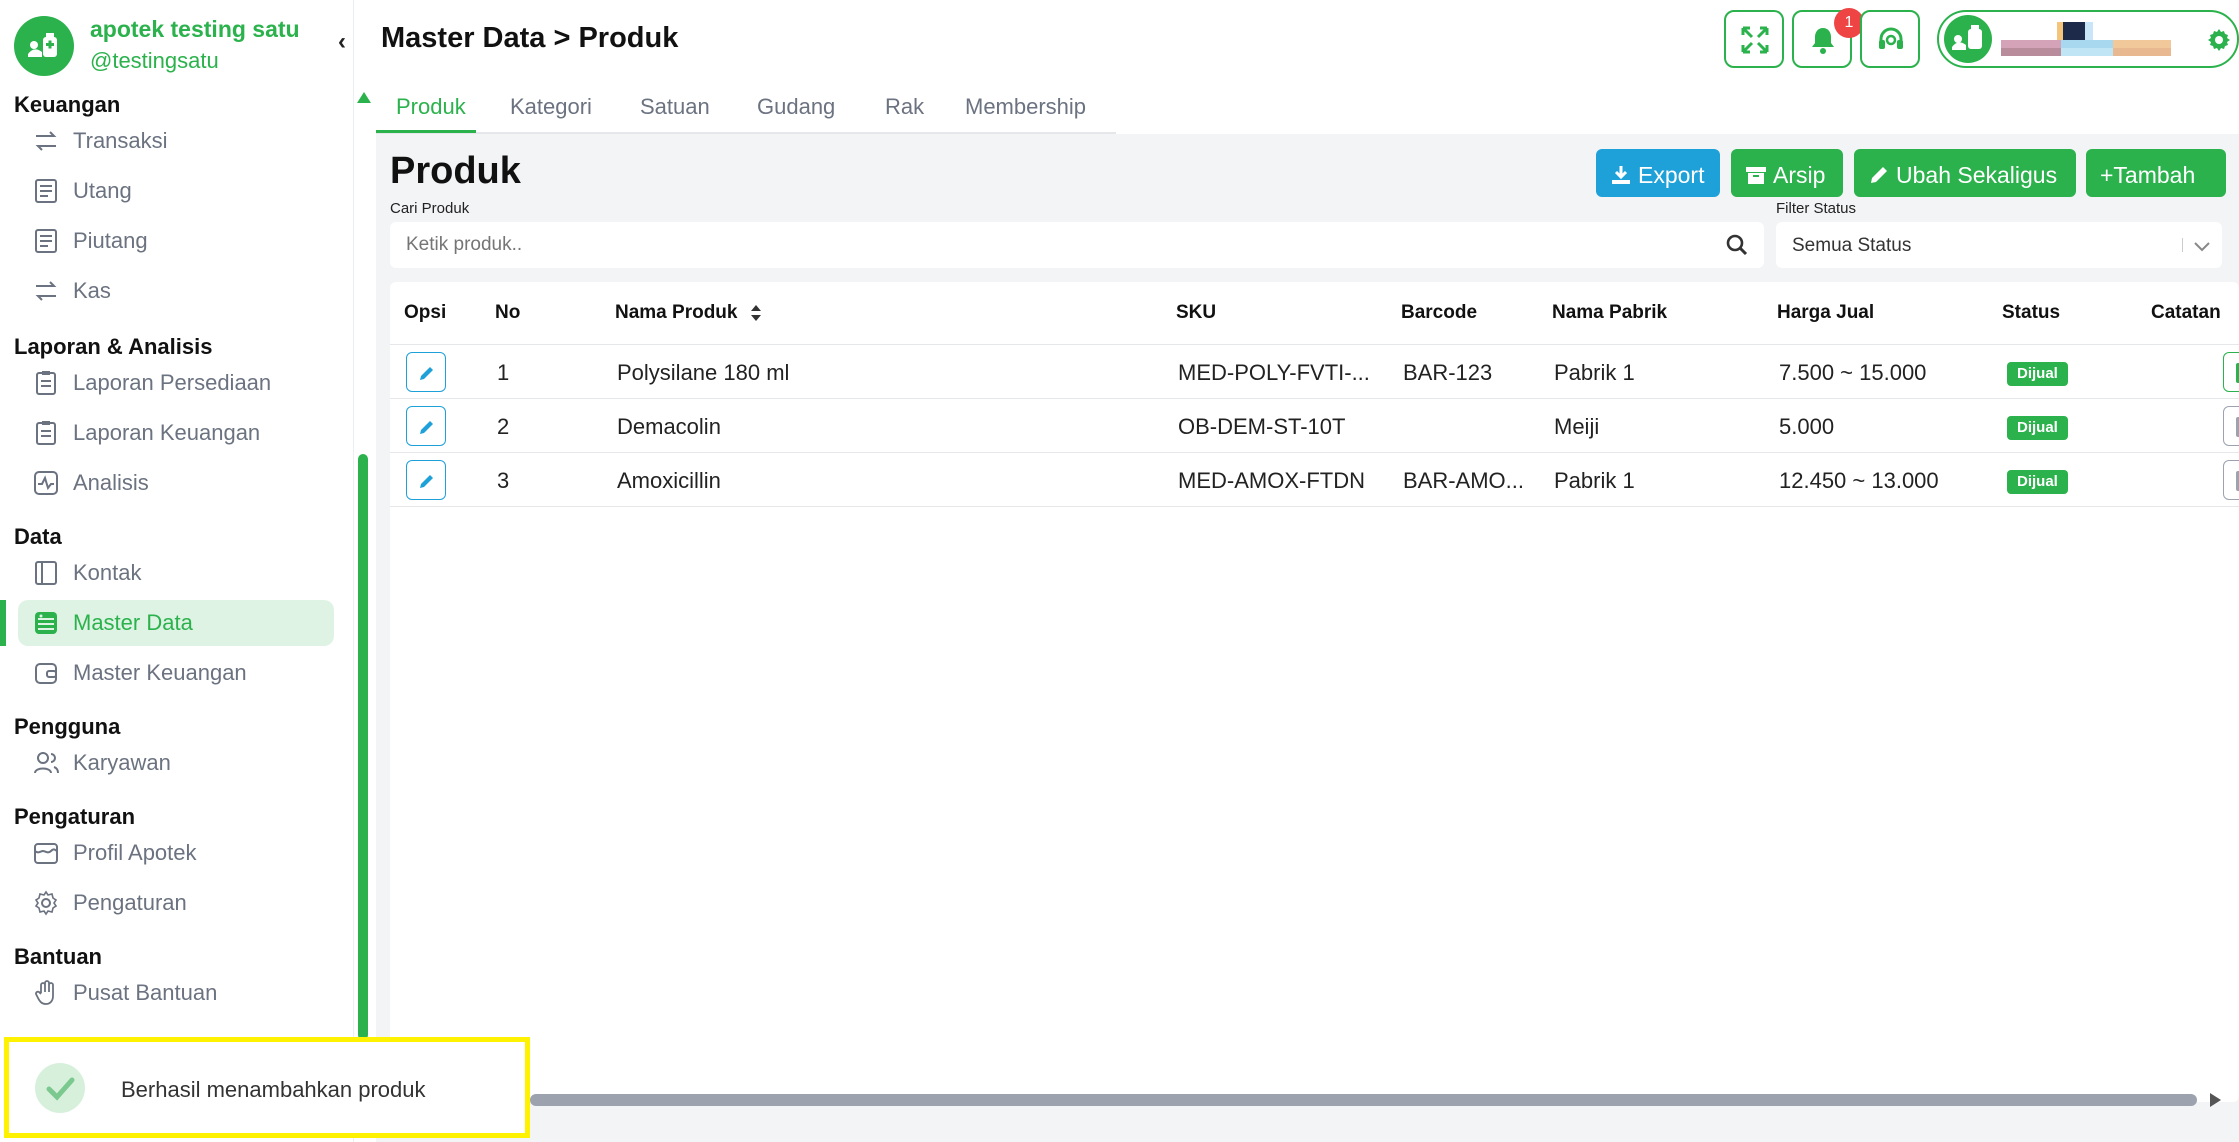 This screenshot has width=2239, height=1142. What do you see at coordinates (669, 480) in the screenshot?
I see `cell-name: Amoxicillin` at bounding box center [669, 480].